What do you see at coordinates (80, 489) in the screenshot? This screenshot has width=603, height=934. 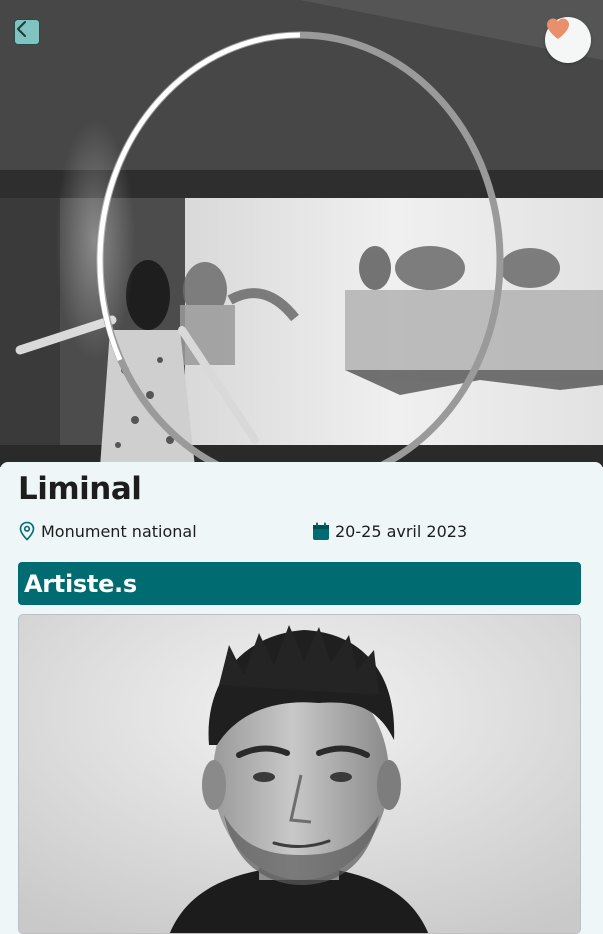 I see `event-title: Liminal` at bounding box center [80, 489].